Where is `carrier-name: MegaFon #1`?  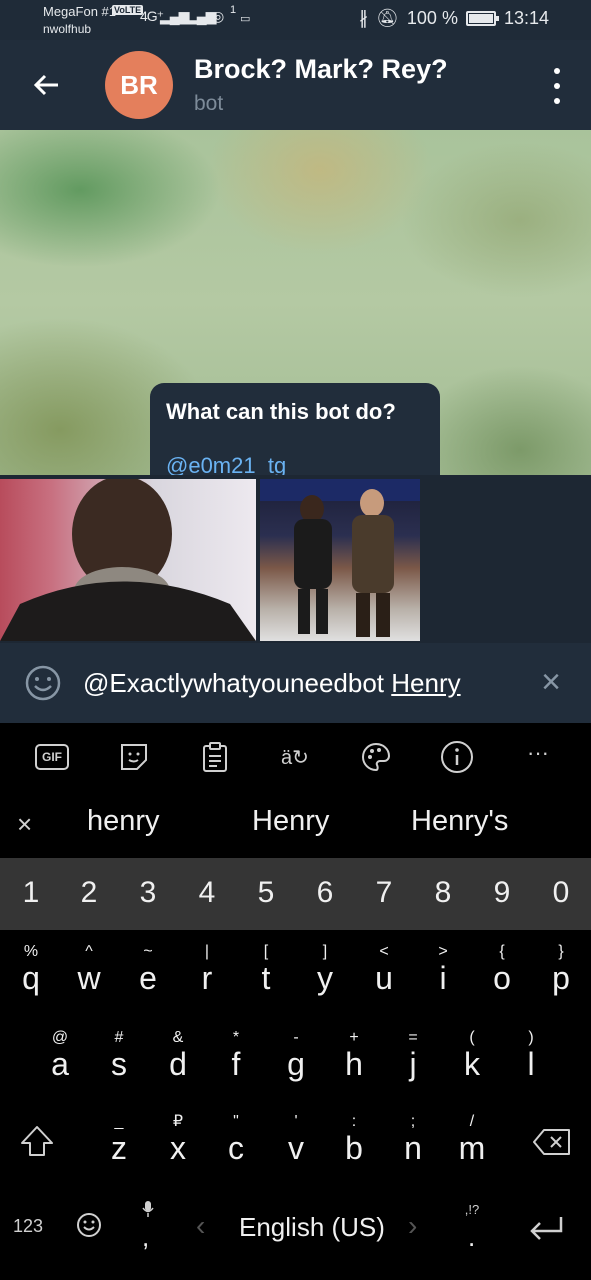 carrier-name: MegaFon #1 is located at coordinates (79, 11).